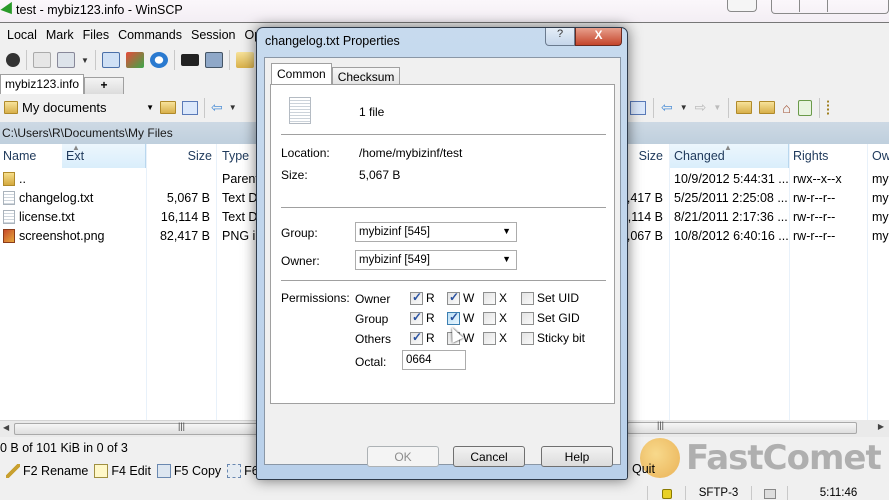 The image size is (889, 500). I want to click on quit-button: Quit, so click(643, 469).